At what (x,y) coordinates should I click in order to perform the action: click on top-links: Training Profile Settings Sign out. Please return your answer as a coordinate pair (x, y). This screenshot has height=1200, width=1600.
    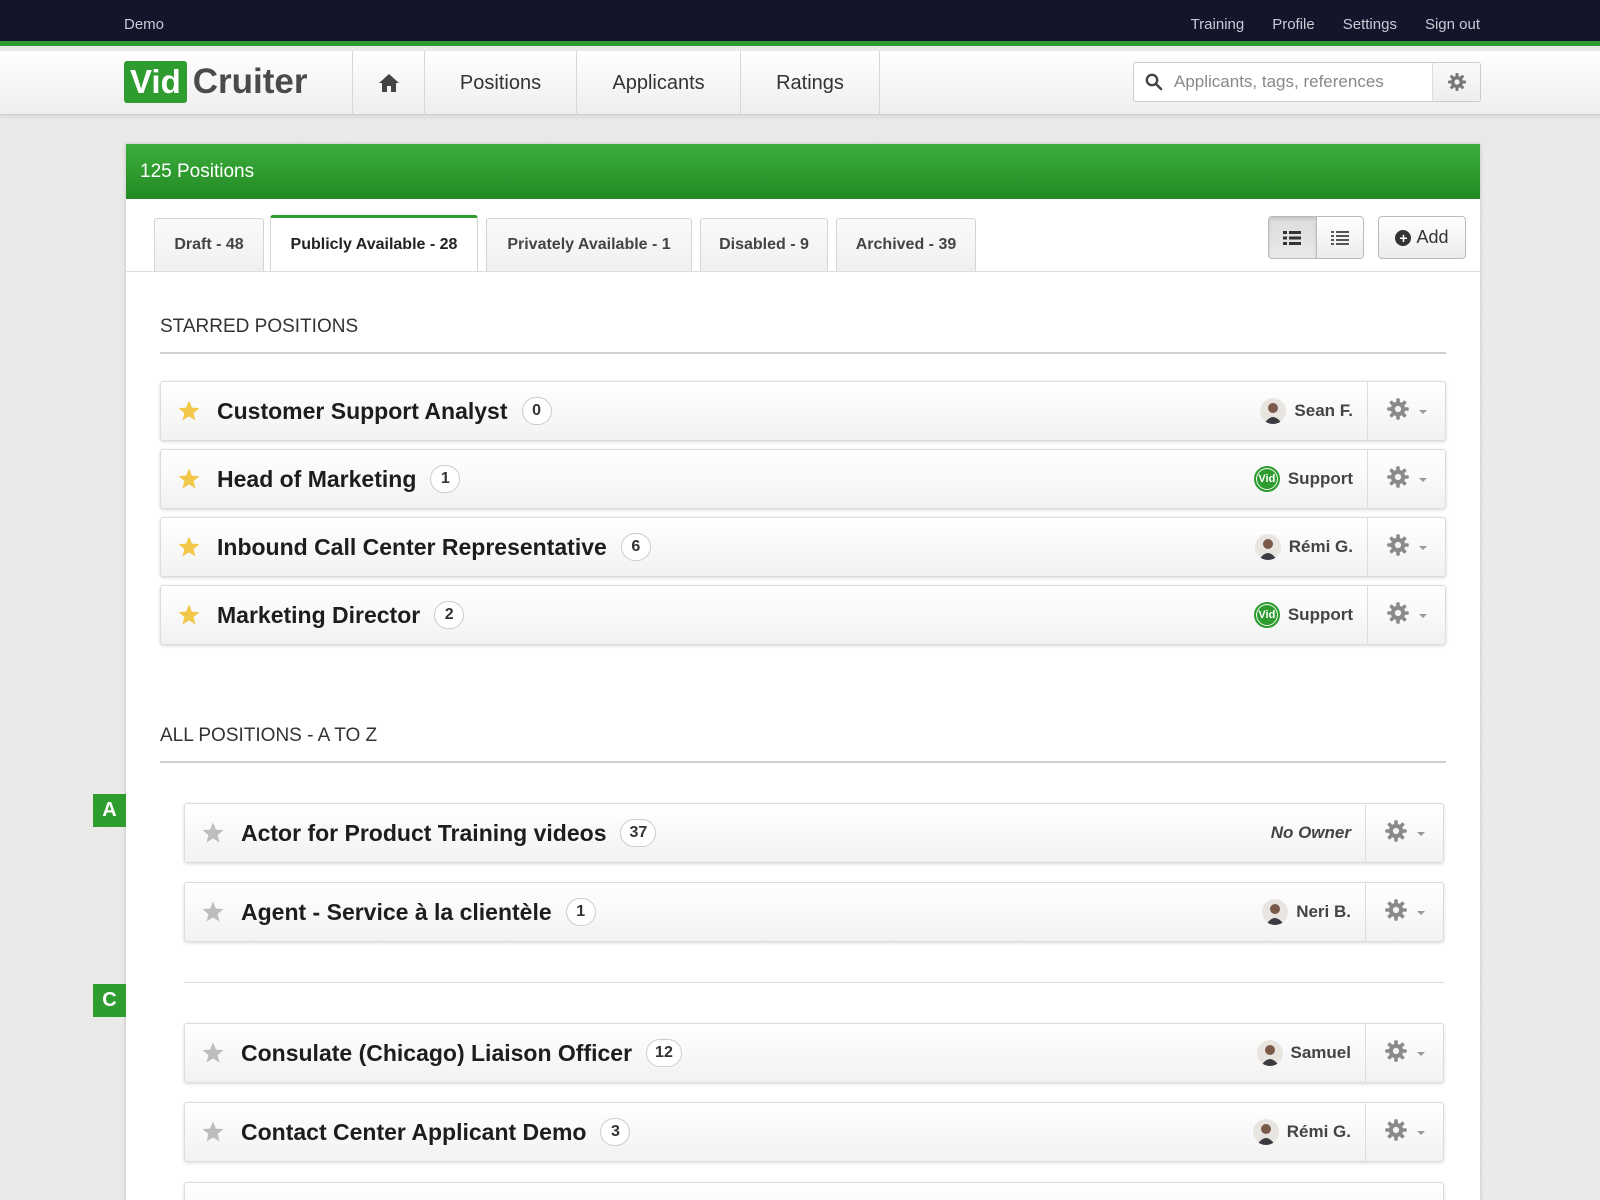
    Looking at the image, I should click on (1335, 24).